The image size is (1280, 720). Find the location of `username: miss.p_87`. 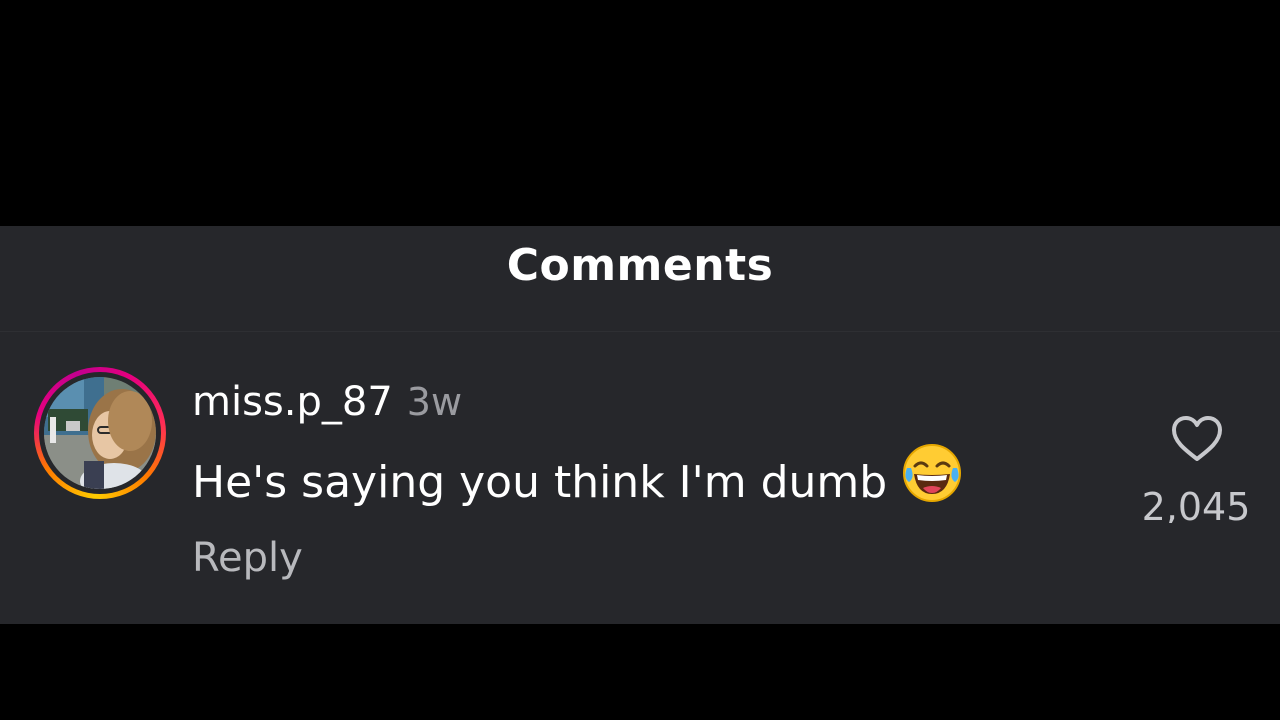

username: miss.p_87 is located at coordinates (292, 402).